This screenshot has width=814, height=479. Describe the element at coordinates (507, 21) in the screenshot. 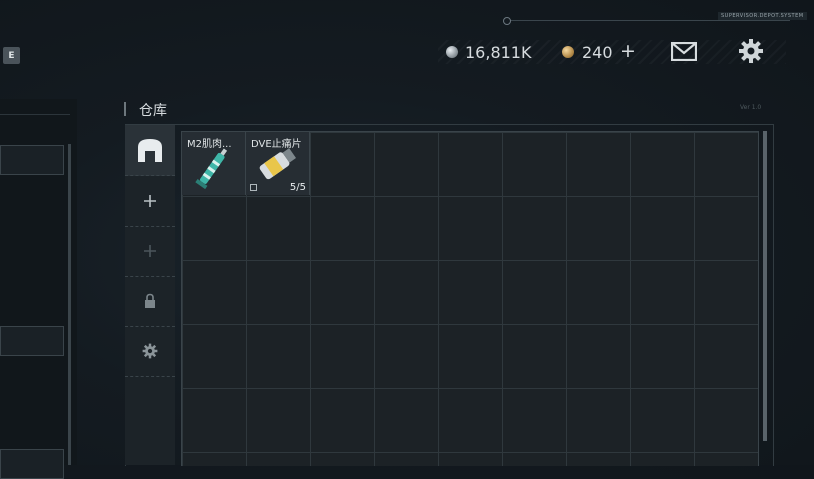

I see `hud-dot` at that location.